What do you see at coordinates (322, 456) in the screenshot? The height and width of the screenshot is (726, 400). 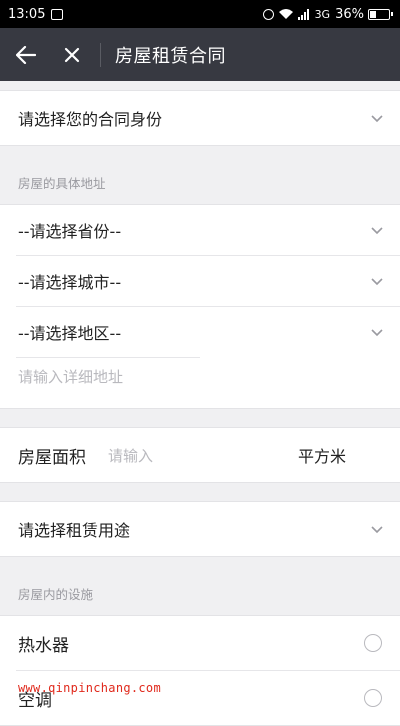 I see `area-unit: 平方米` at bounding box center [322, 456].